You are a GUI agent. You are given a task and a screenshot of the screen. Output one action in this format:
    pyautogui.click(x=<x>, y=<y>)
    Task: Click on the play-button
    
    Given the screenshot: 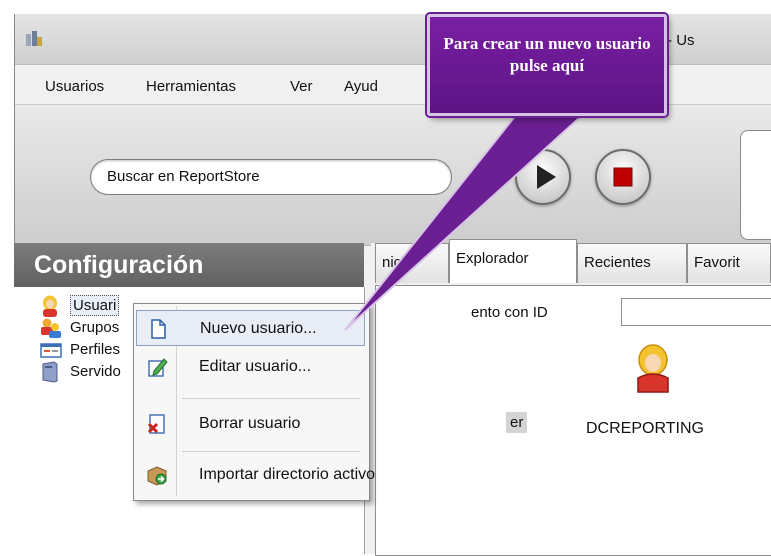 What is the action you would take?
    pyautogui.click(x=543, y=177)
    